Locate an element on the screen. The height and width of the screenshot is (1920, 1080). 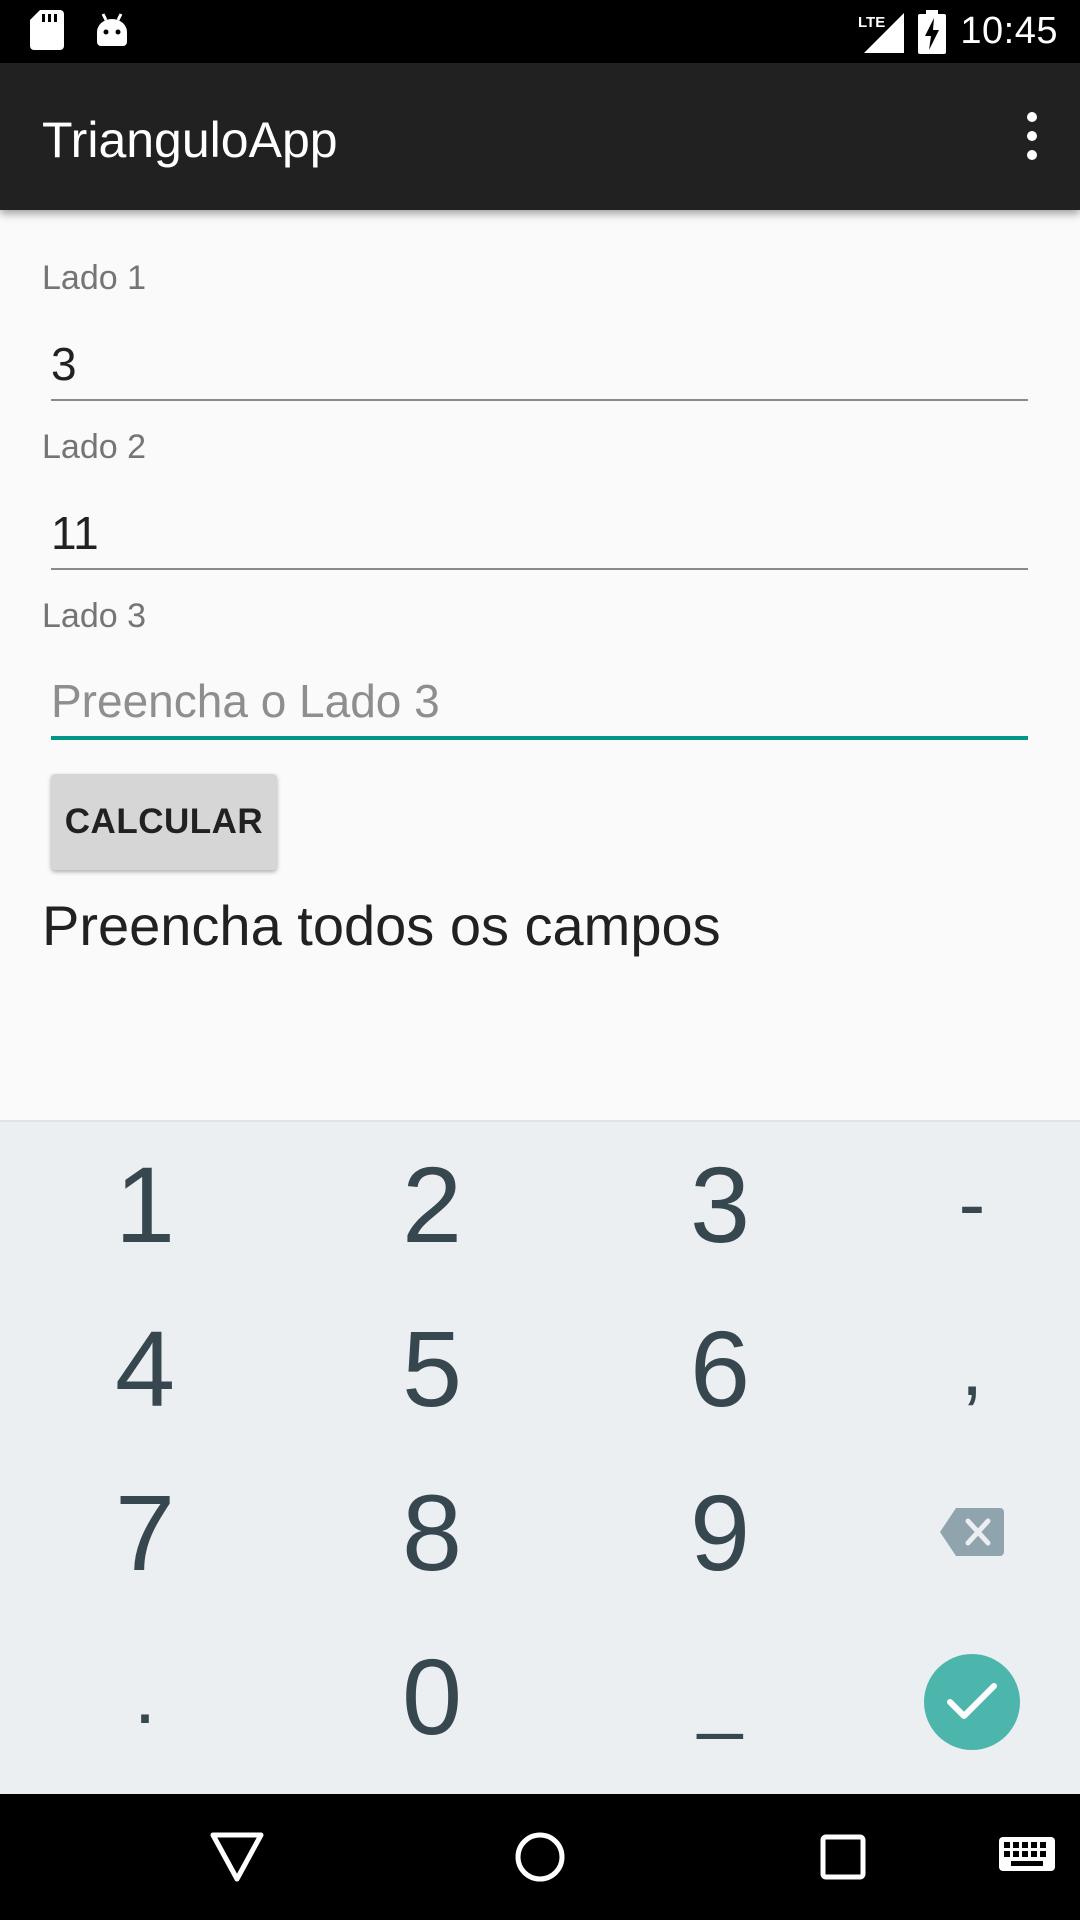
enter-key is located at coordinates (972, 1702).